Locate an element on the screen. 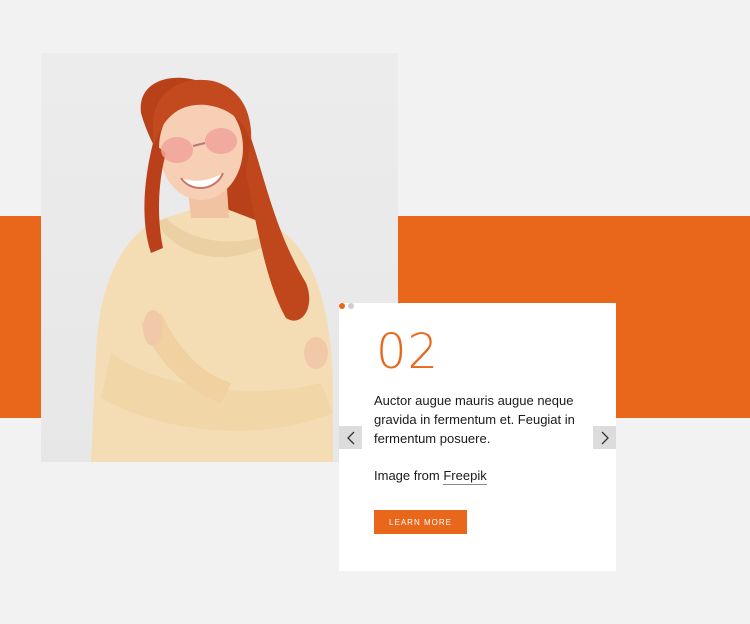 The height and width of the screenshot is (624, 750). learn-more-button: LEARN MORE is located at coordinates (420, 522).